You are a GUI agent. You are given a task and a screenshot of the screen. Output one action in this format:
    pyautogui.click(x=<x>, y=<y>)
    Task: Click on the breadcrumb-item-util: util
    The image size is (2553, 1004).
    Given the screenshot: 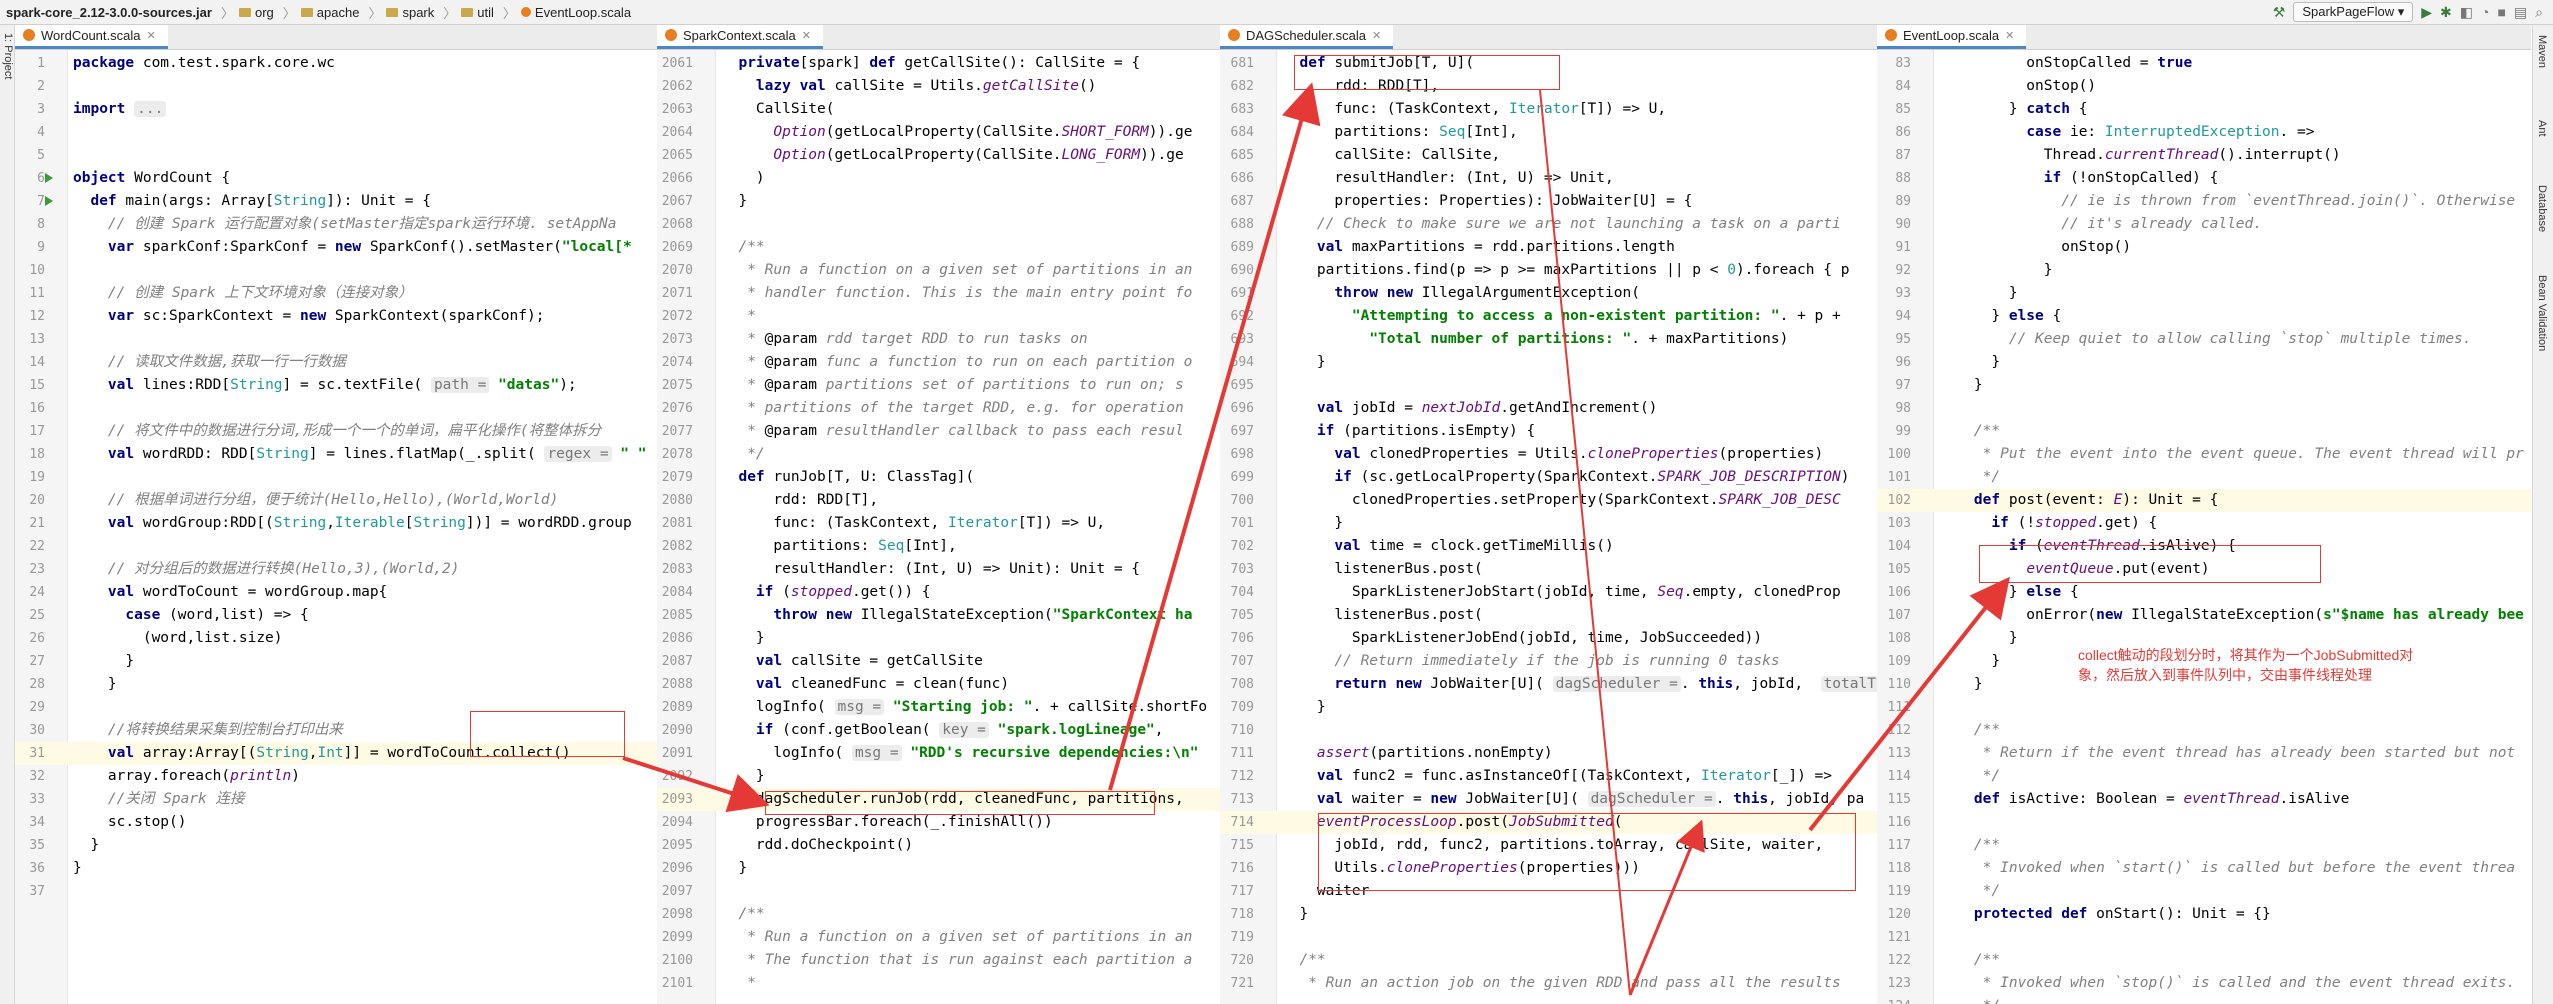 What is the action you would take?
    pyautogui.click(x=485, y=12)
    